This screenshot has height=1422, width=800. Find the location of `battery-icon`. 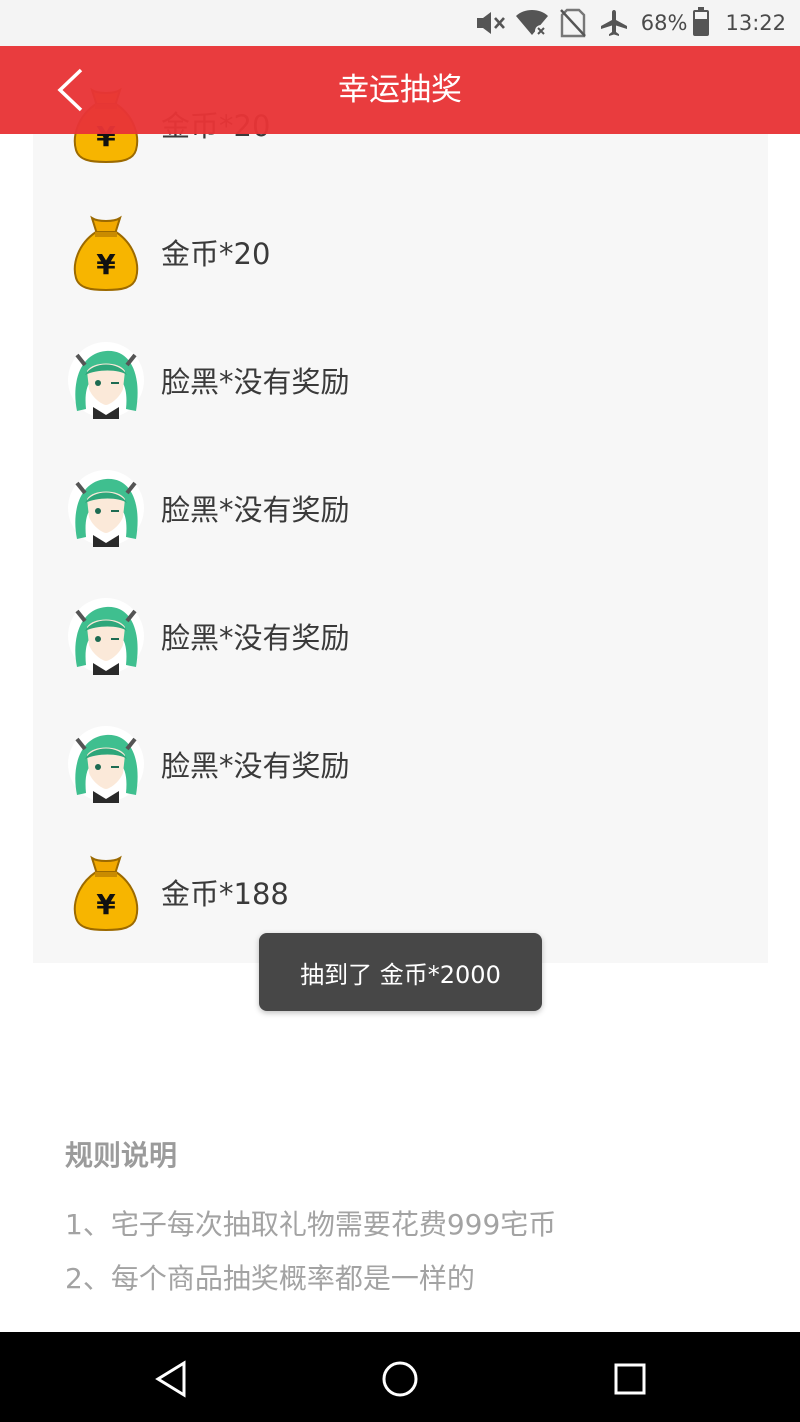

battery-icon is located at coordinates (701, 21).